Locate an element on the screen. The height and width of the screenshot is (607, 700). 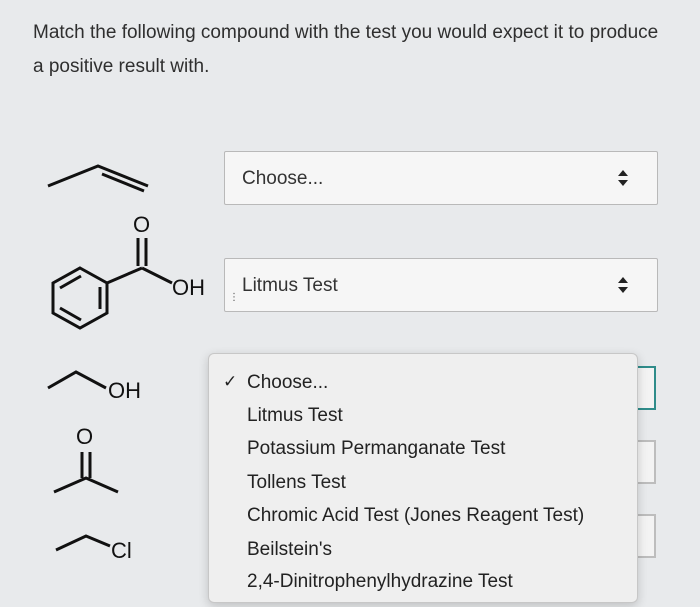
carbonyl-o-label: O is located at coordinates (142, 224).